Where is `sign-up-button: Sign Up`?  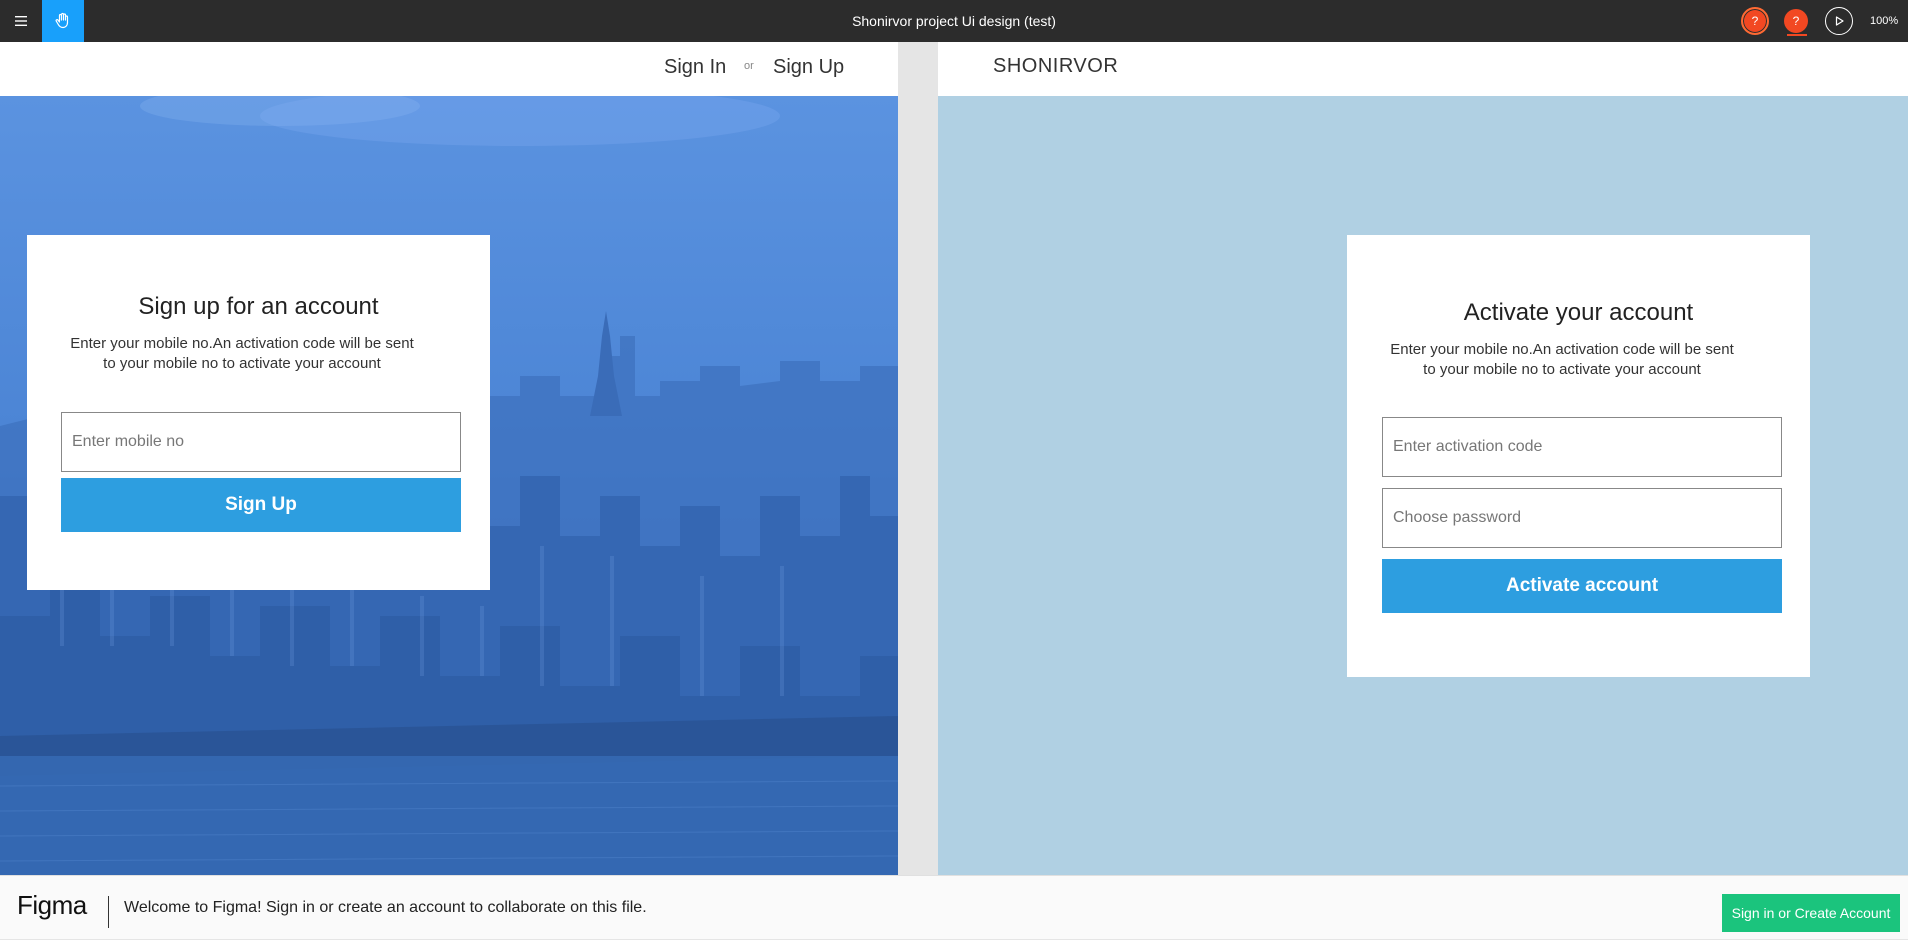
sign-up-button: Sign Up is located at coordinates (261, 505).